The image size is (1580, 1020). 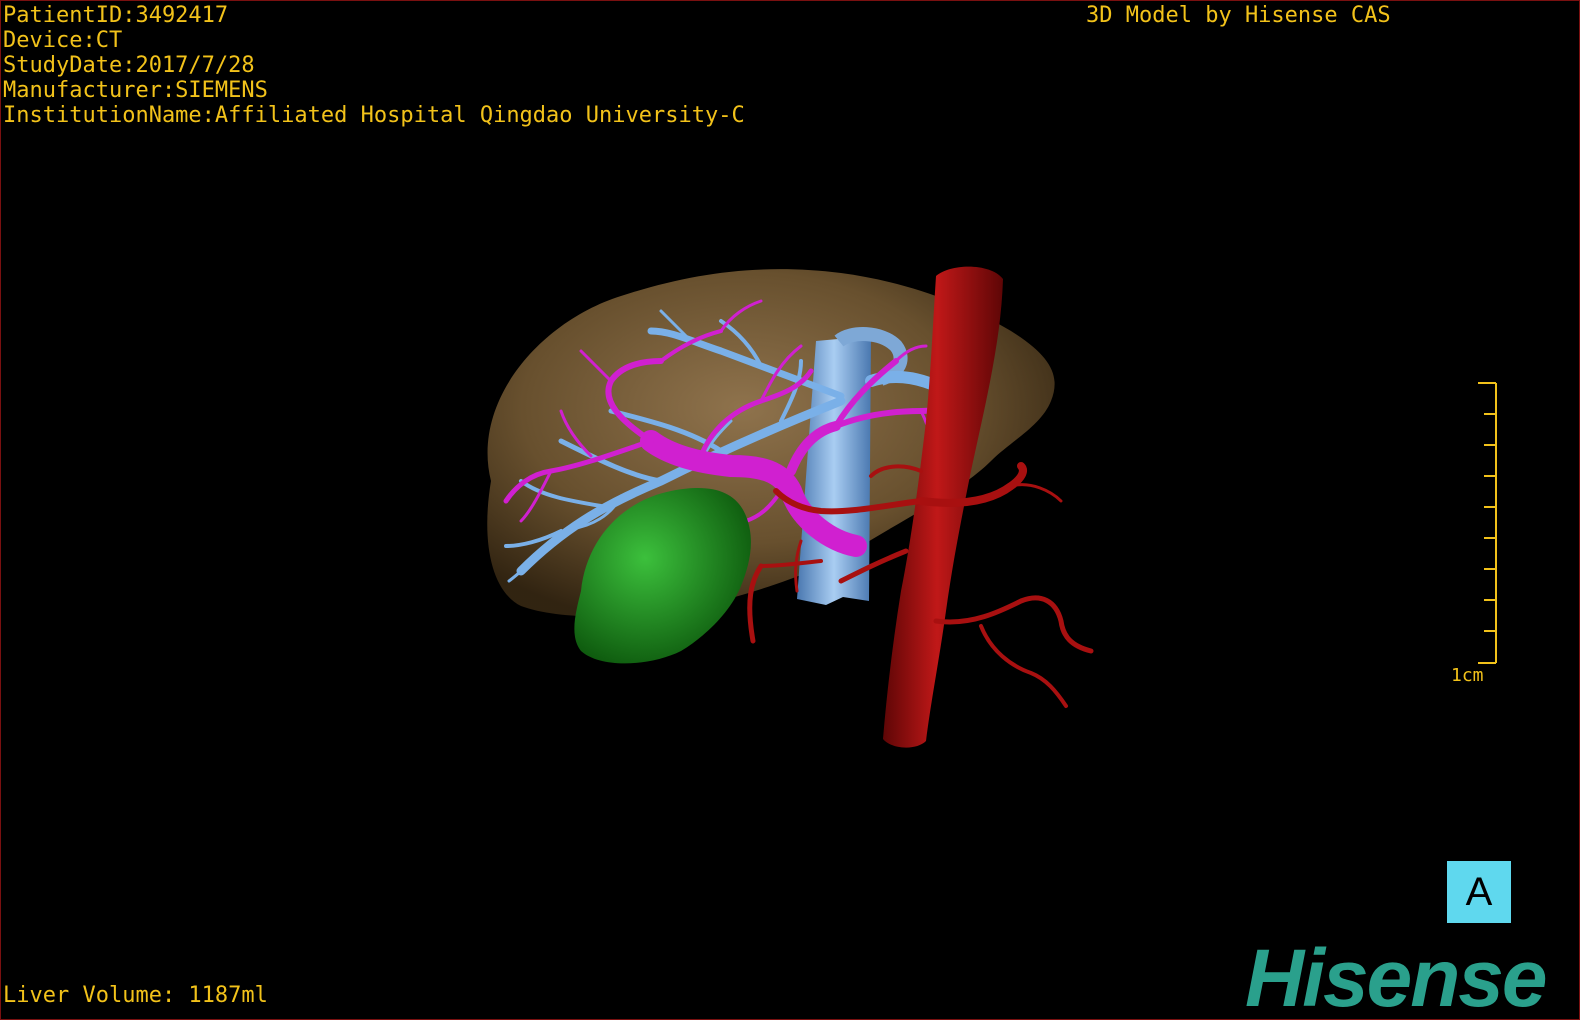 I want to click on model-brand-title: 3D Model by Hisense CAS, so click(x=1238, y=15).